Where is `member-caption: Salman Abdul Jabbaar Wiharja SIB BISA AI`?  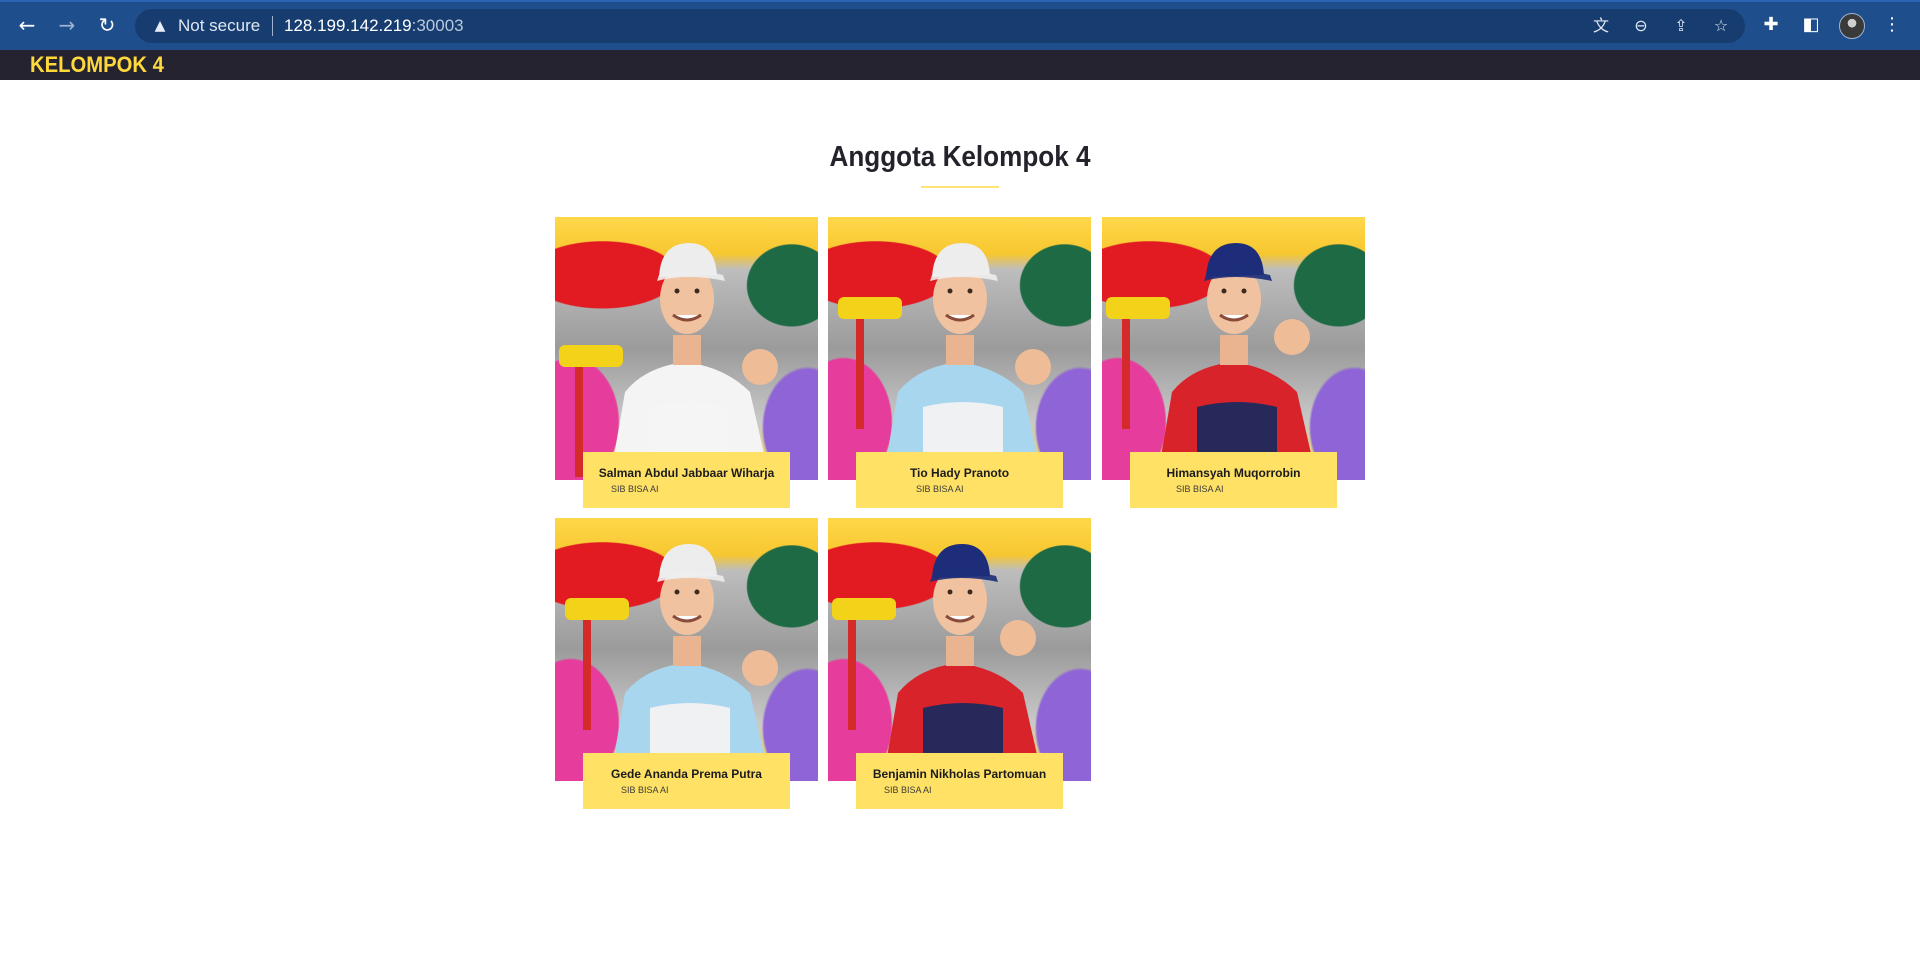 member-caption: Salman Abdul Jabbaar Wiharja SIB BISA AI is located at coordinates (686, 480).